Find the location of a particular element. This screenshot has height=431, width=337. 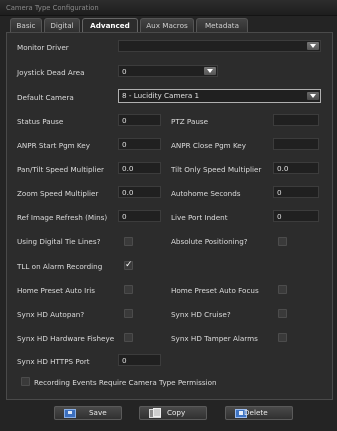

default-camera-value: 8 - Lucidity Camera 1 is located at coordinates (161, 95).